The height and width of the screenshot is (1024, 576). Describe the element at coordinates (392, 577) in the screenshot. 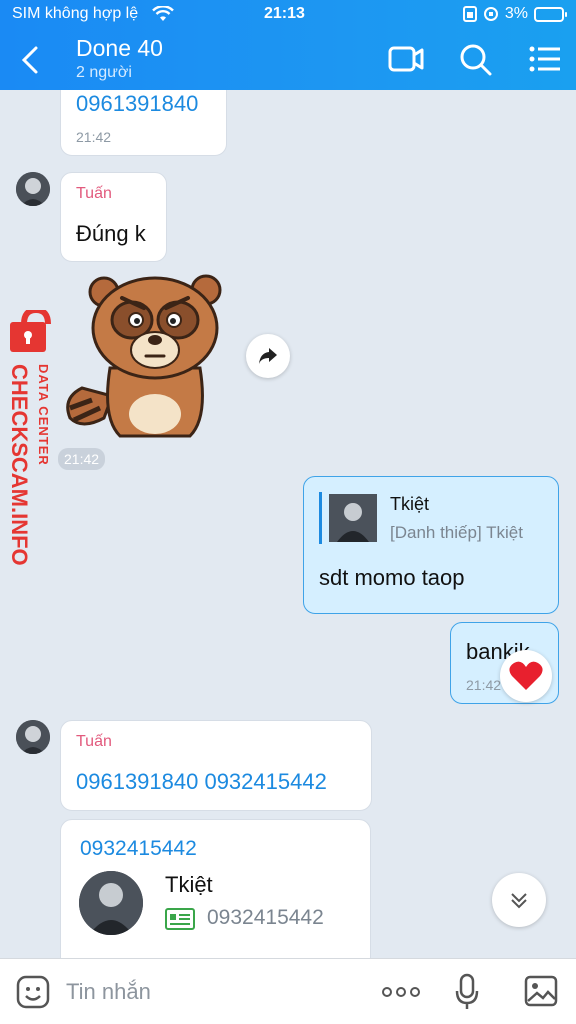

I see `message-text: sdt momo taop` at that location.